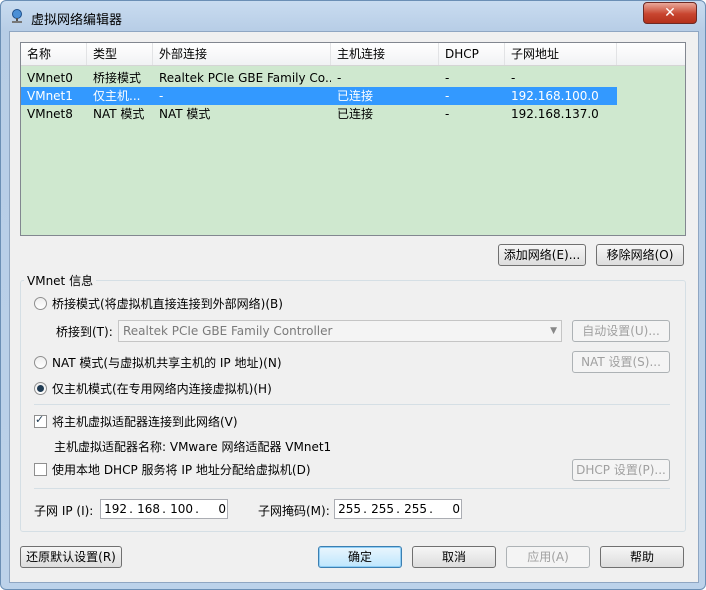 This screenshot has height=590, width=706. What do you see at coordinates (40, 303) in the screenshot?
I see `bridged-mode-radio` at bounding box center [40, 303].